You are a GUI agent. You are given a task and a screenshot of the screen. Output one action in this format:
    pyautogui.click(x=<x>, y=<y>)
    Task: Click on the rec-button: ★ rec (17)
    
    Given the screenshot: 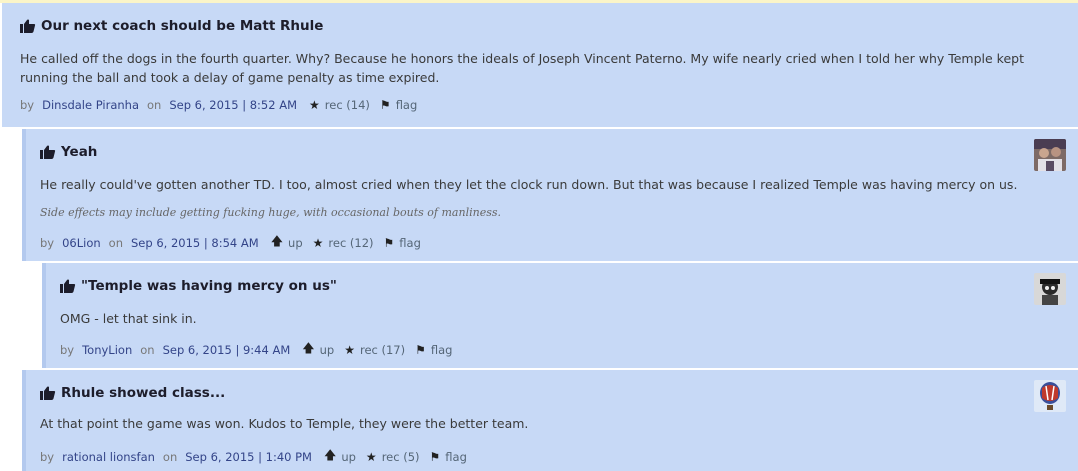 What is the action you would take?
    pyautogui.click(x=374, y=350)
    